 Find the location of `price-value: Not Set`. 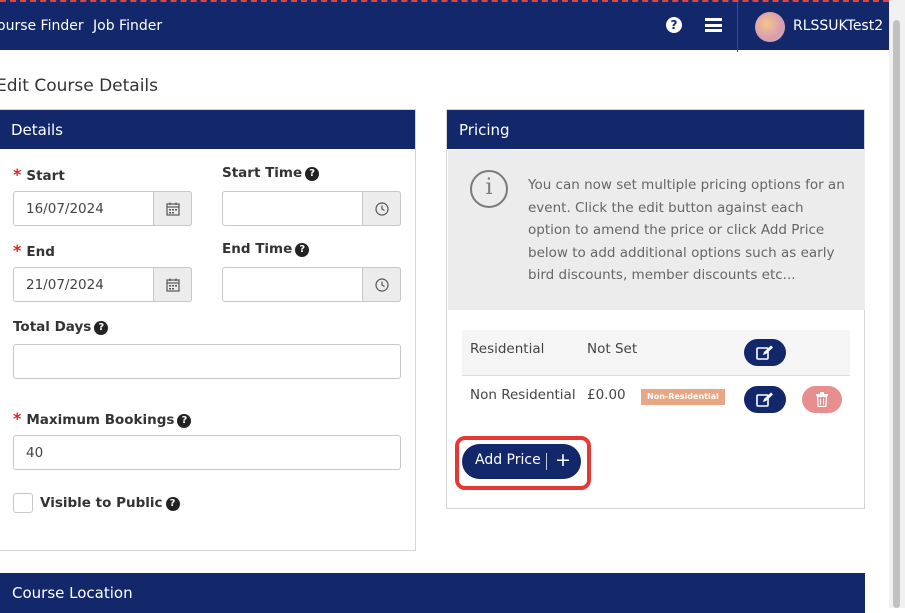

price-value: Not Set is located at coordinates (612, 349).